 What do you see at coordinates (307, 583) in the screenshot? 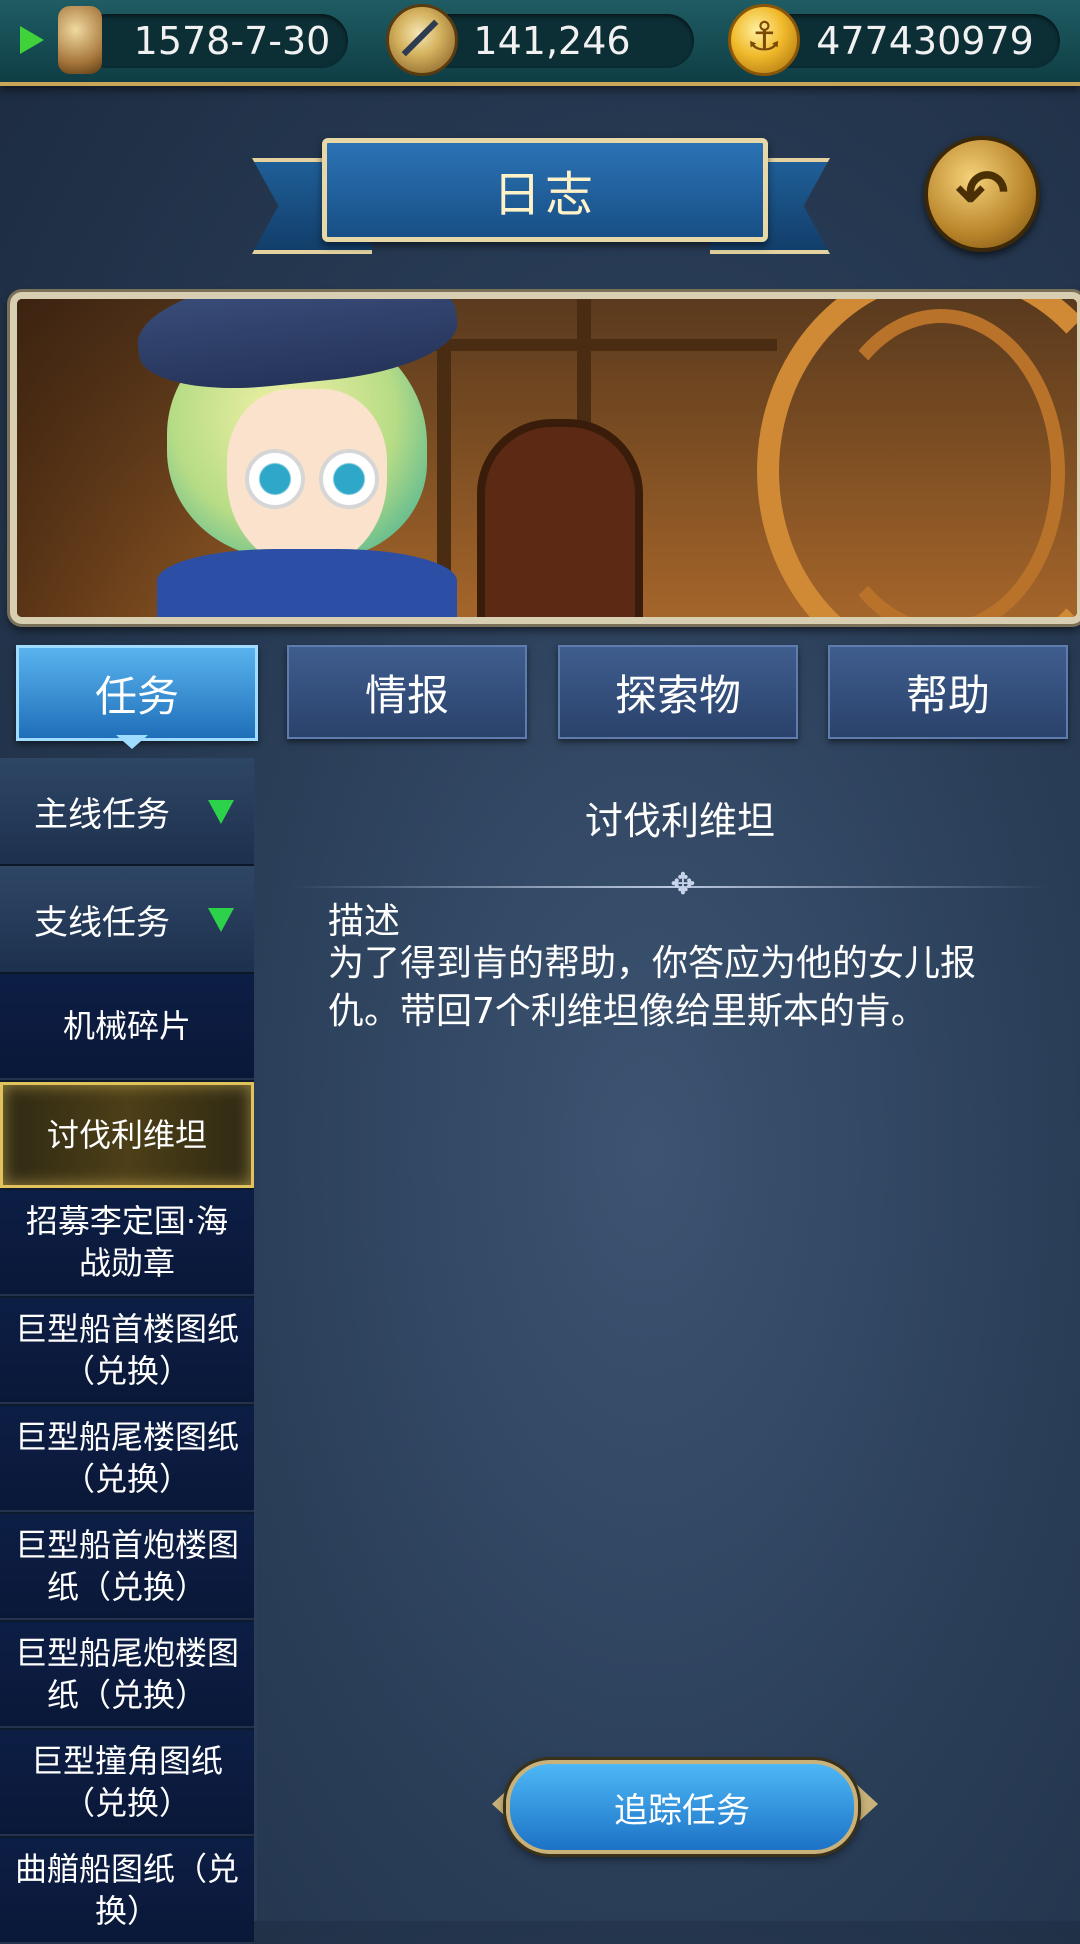
I see `avatar-cloak` at bounding box center [307, 583].